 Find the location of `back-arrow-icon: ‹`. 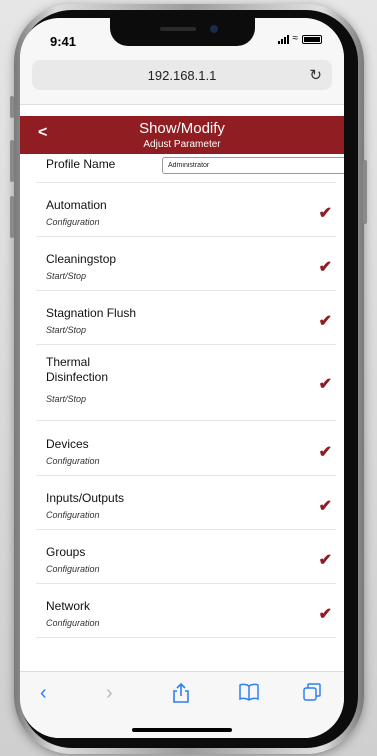

back-arrow-icon: ‹ is located at coordinates (43, 693).